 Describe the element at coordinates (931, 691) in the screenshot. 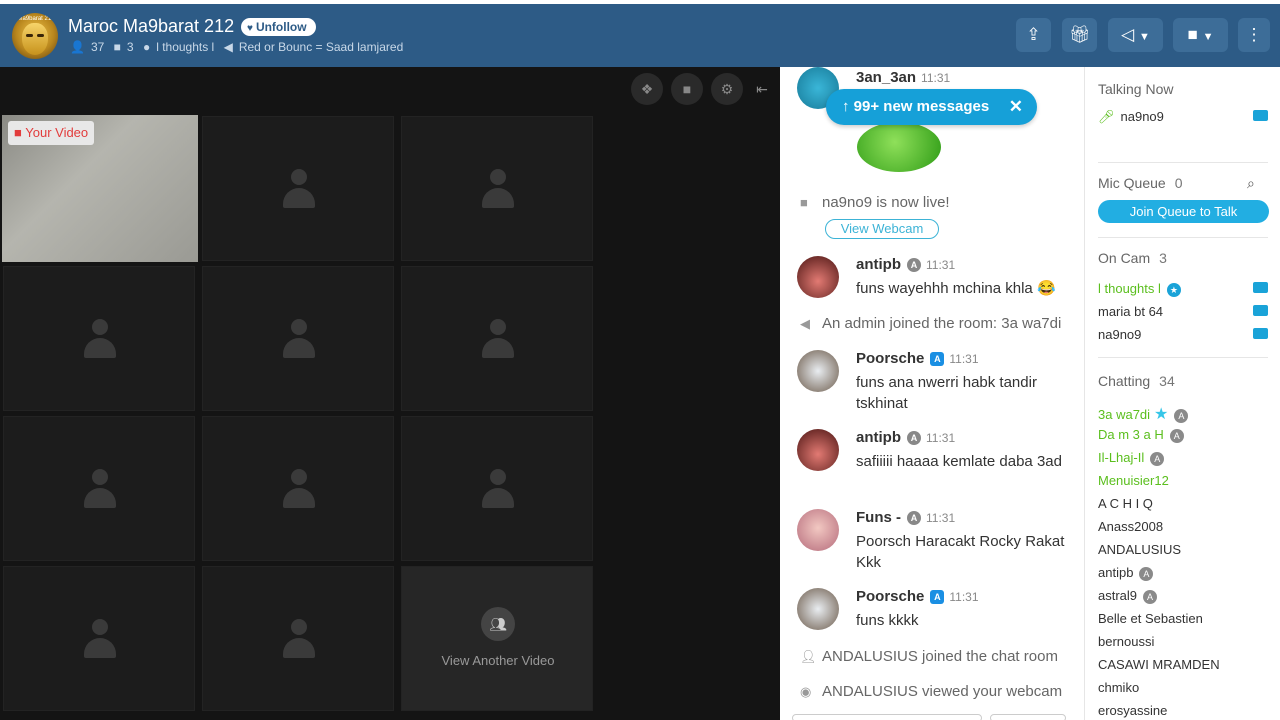

I see `system-message: ◉ ANDALUSIUS viewed your webcam` at that location.